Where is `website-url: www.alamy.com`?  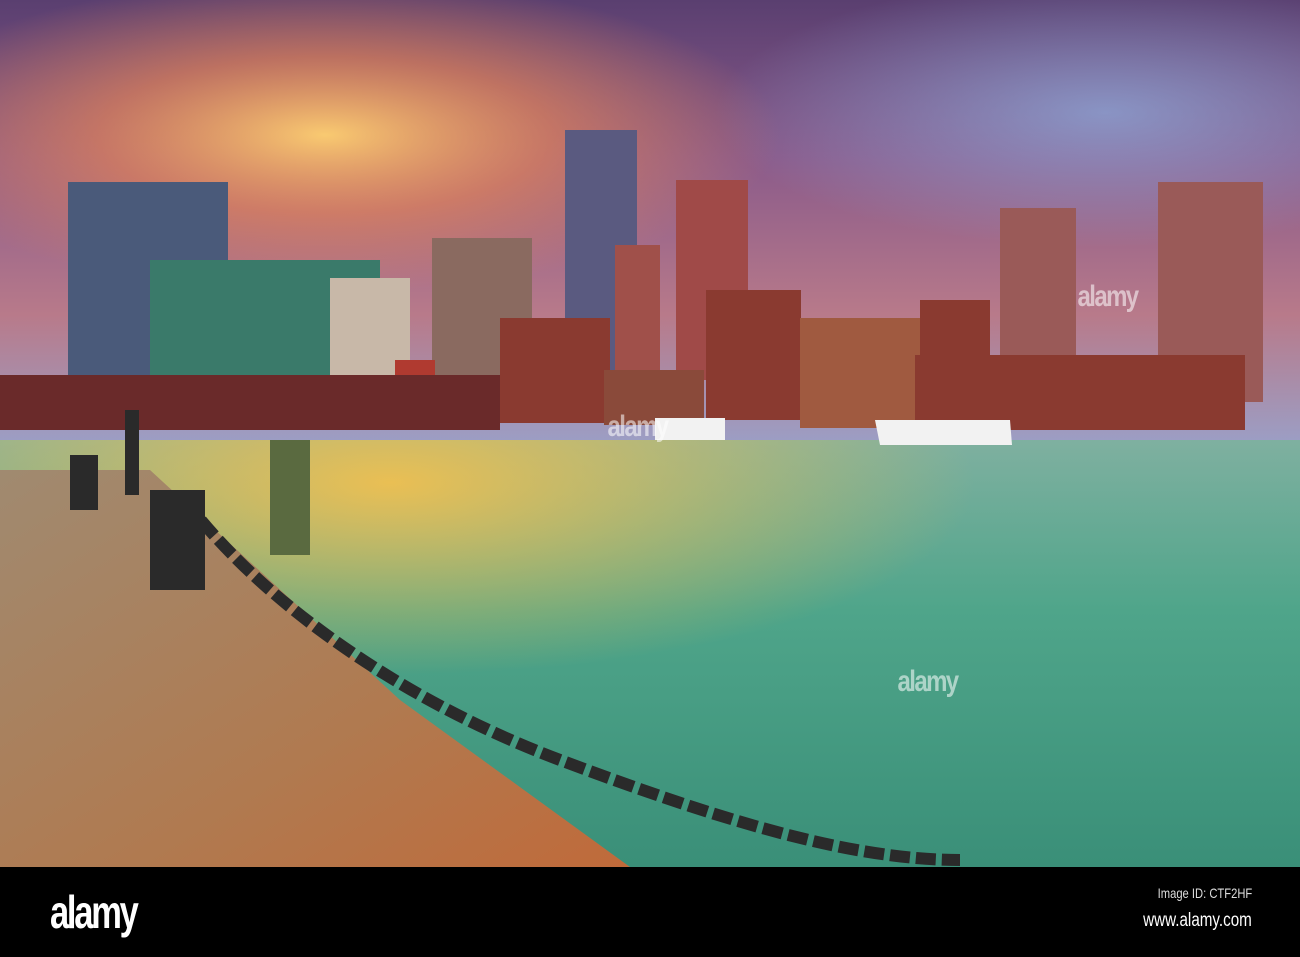
website-url: www.alamy.com is located at coordinates (1197, 920).